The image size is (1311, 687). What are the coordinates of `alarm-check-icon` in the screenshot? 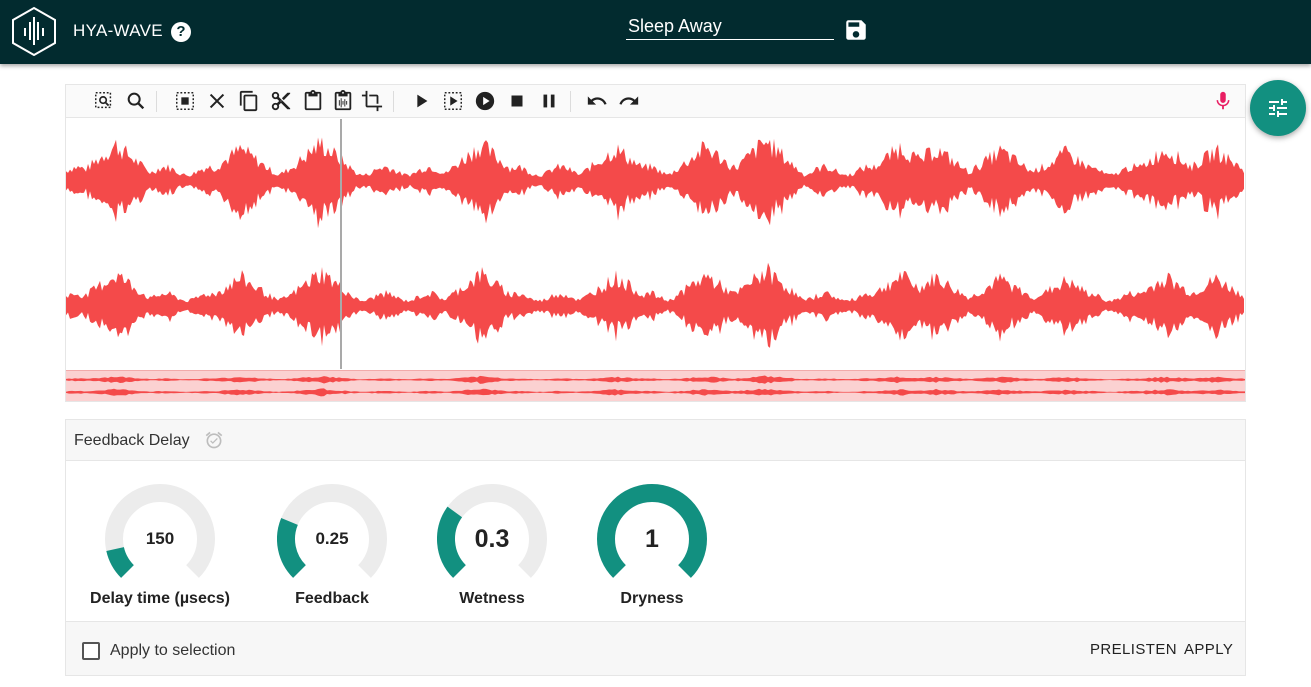 It's located at (214, 440).